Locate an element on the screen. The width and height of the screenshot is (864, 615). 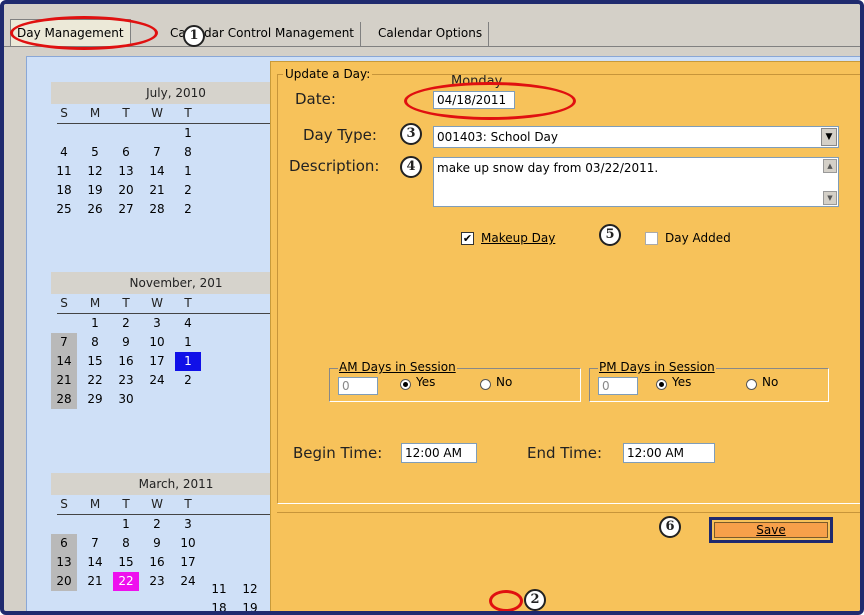
day-cell: 29 is located at coordinates (95, 399).